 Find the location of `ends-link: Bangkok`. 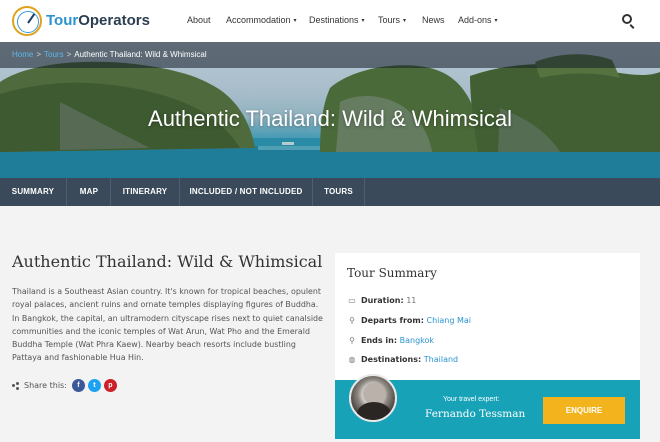

ends-link: Bangkok is located at coordinates (417, 340).